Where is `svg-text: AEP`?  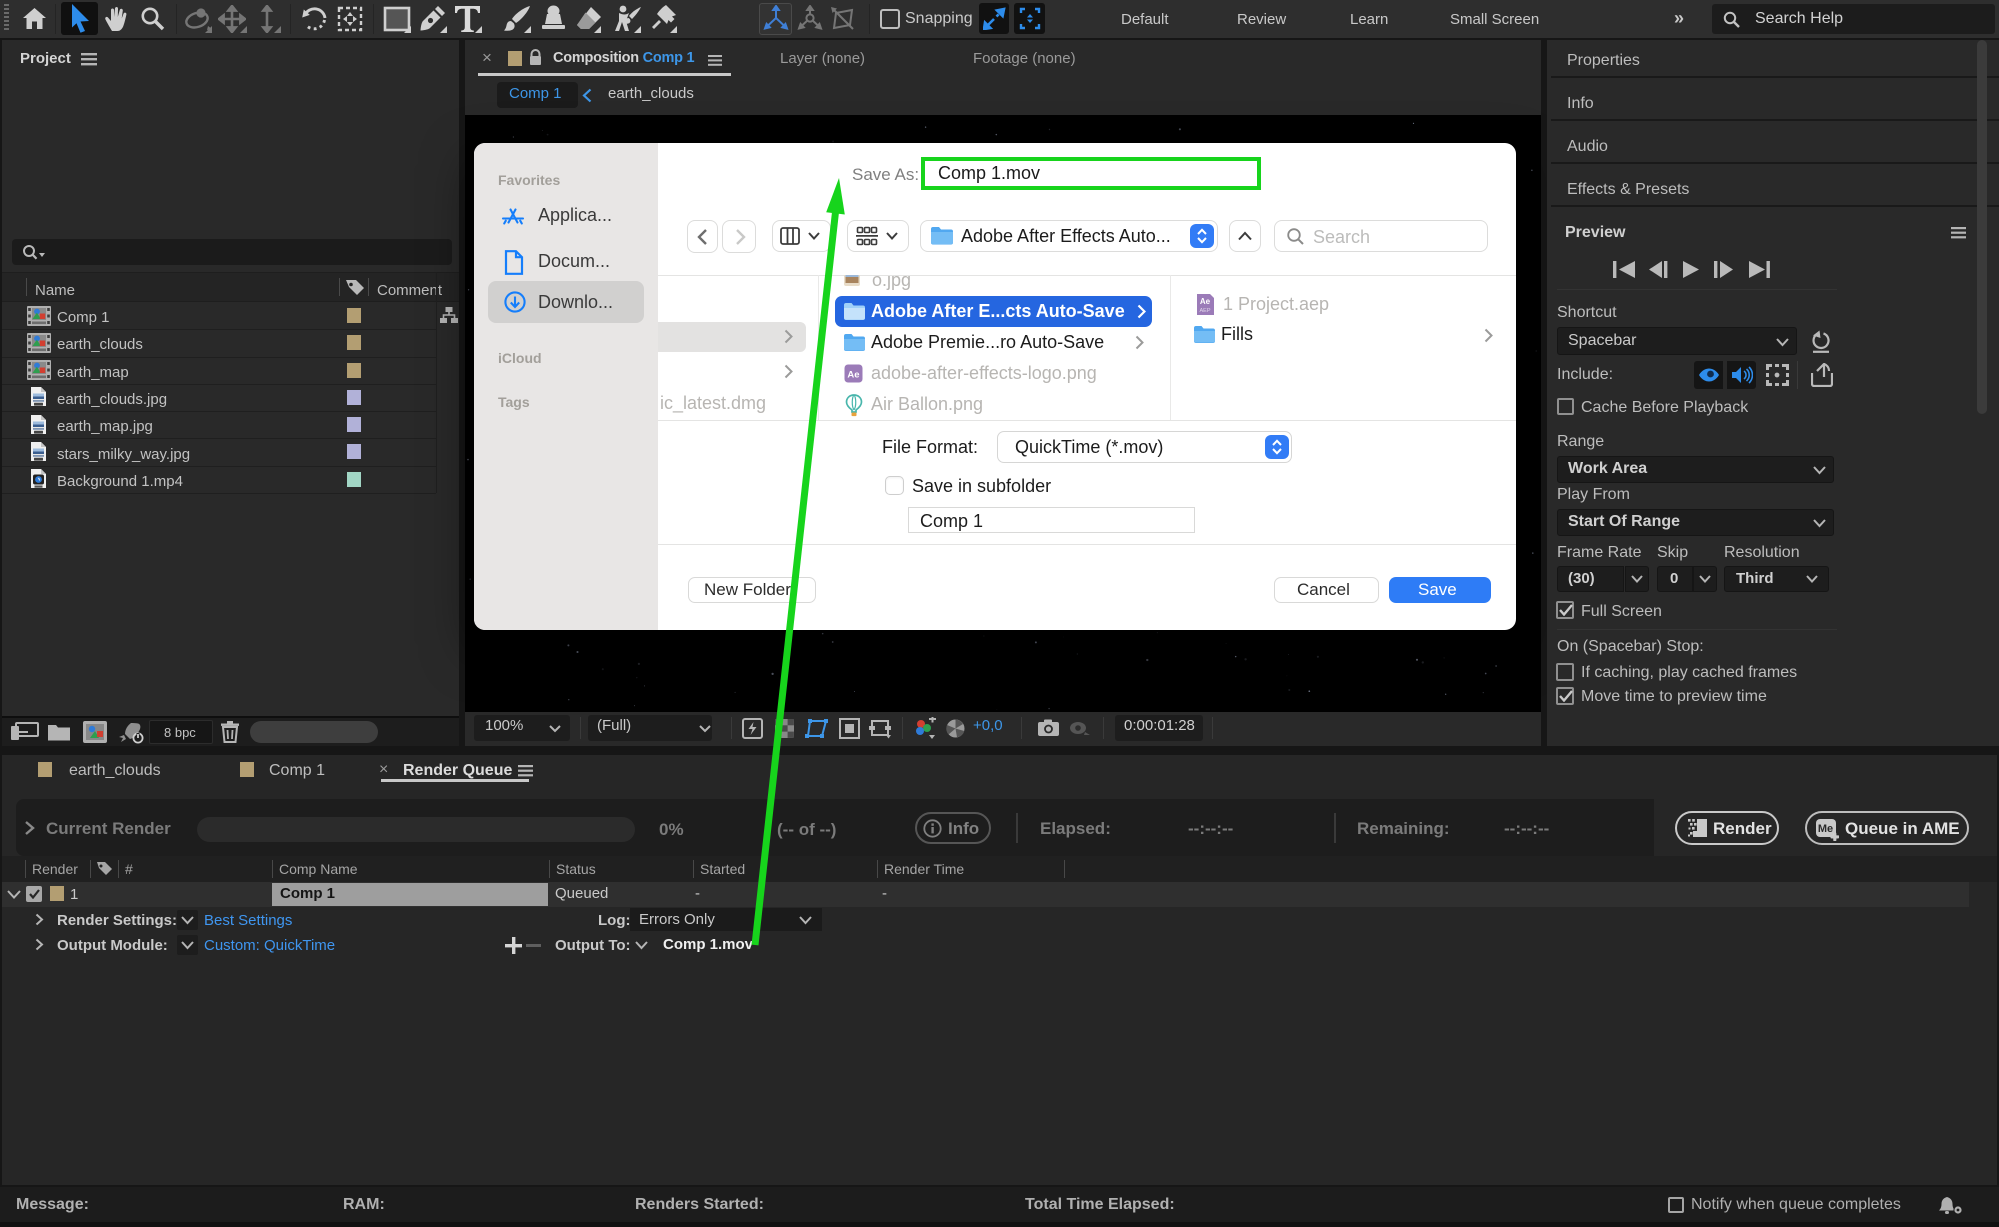
svg-text: AEP is located at coordinates (1204, 311).